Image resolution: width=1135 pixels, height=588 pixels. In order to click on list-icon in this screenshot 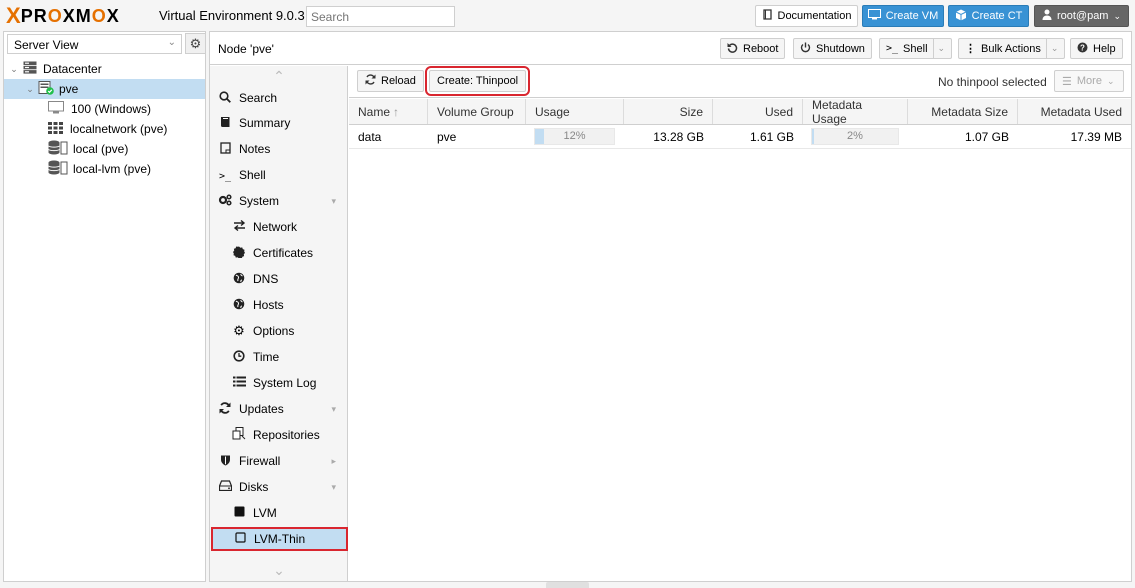, I will do `click(239, 383)`.